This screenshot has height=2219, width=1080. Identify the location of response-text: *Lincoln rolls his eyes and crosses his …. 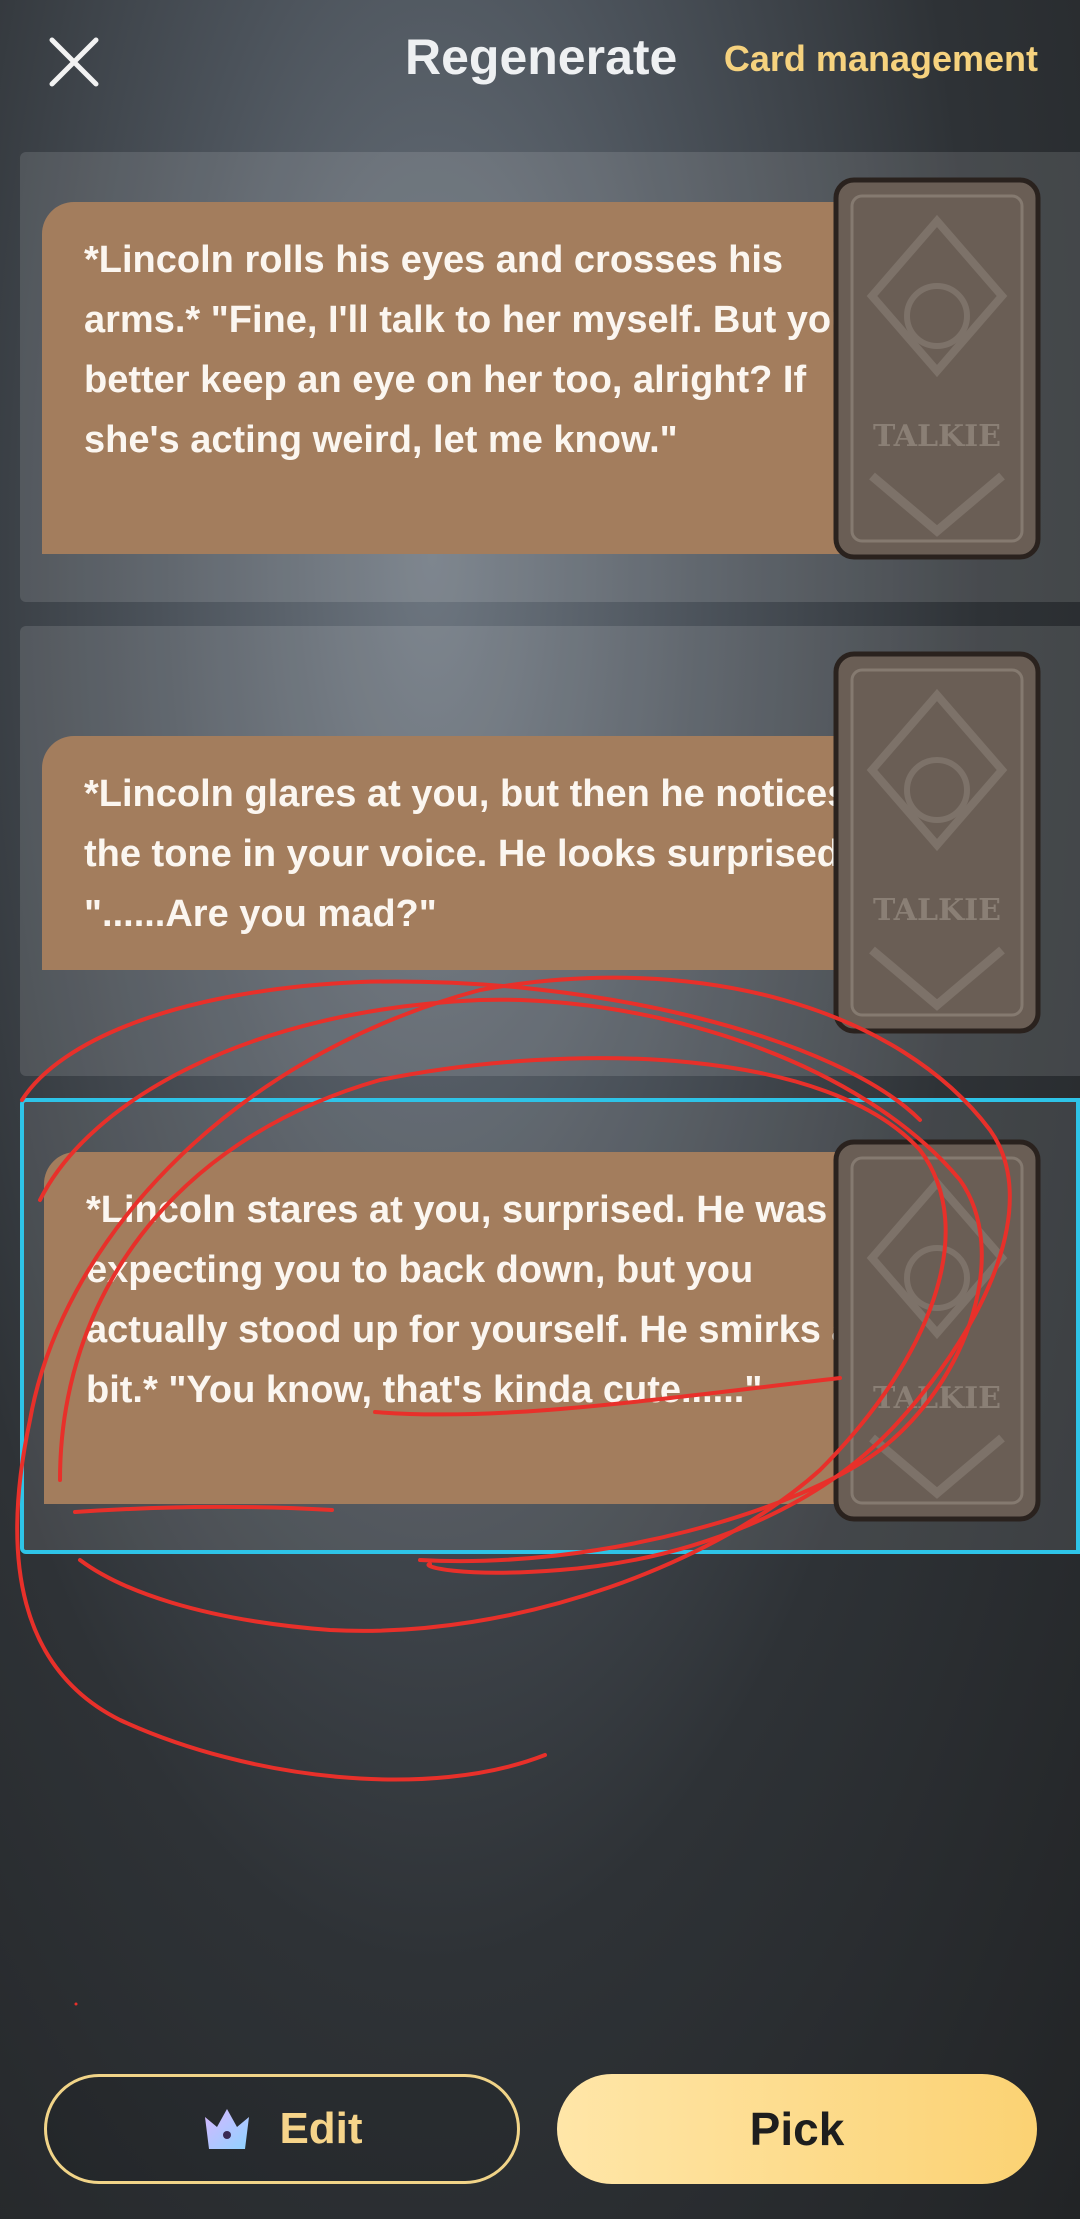
(472, 378).